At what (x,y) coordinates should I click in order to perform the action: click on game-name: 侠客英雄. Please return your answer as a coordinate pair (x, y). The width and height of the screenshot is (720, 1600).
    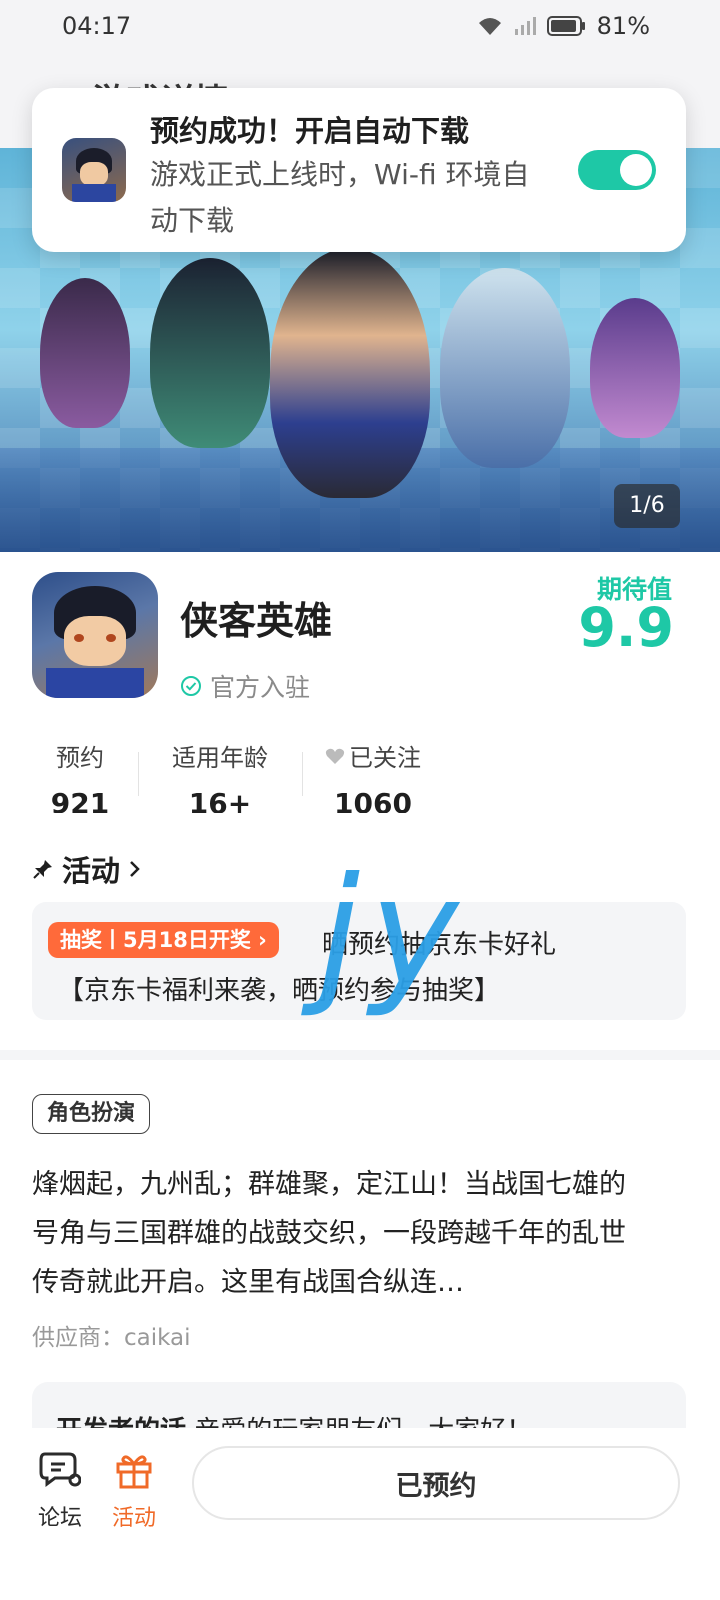
    Looking at the image, I should click on (256, 621).